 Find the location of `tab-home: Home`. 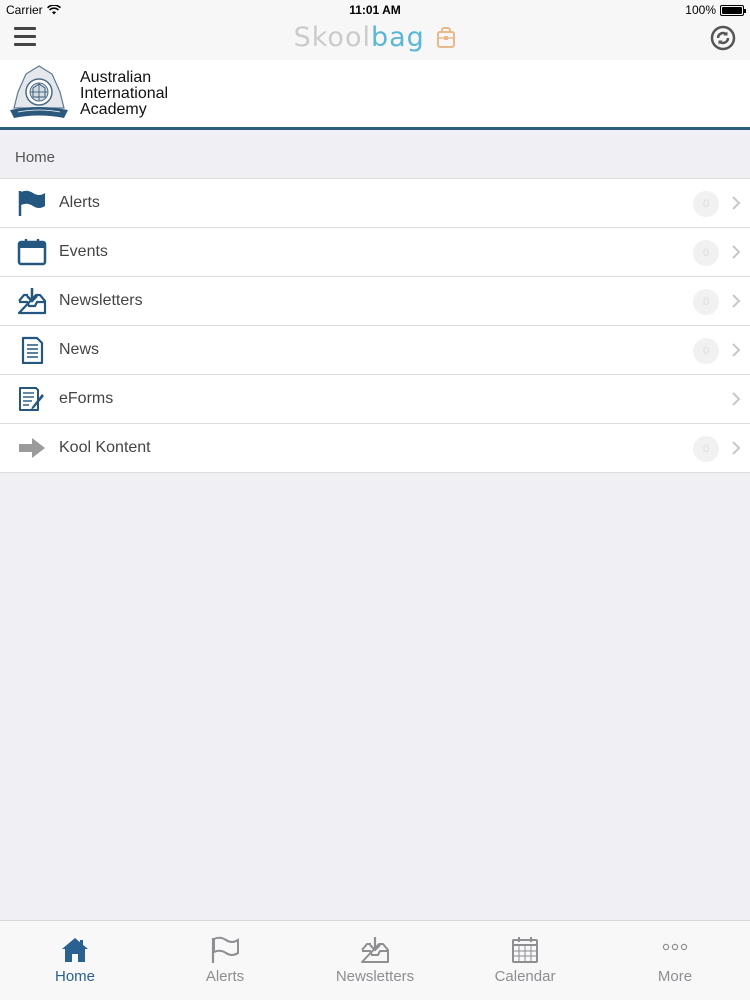

tab-home: Home is located at coordinates (75, 960).